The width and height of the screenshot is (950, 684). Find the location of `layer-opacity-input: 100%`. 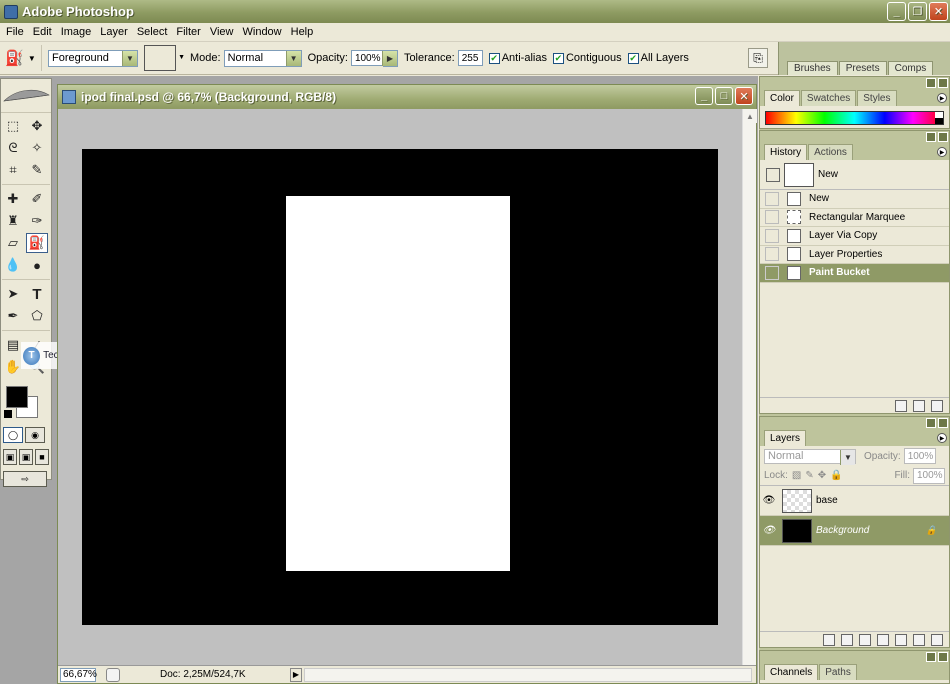

layer-opacity-input: 100% is located at coordinates (919, 456).